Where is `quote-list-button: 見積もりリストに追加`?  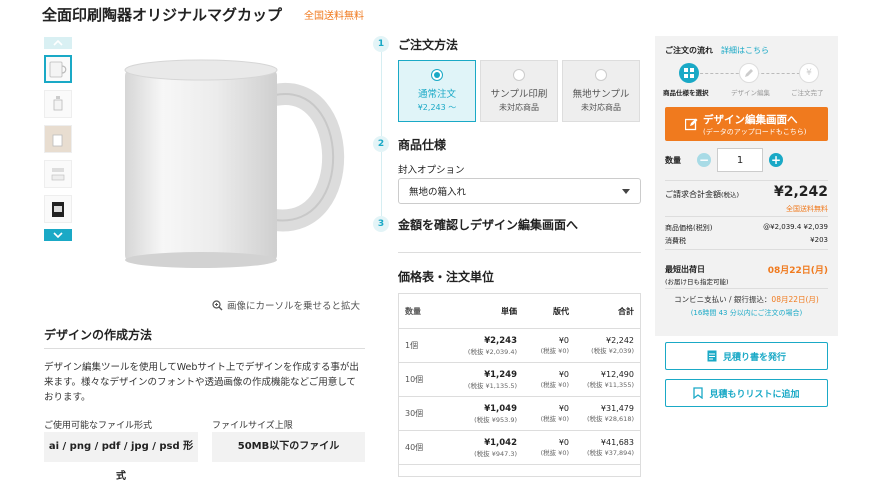 quote-list-button: 見積もりリストに追加 is located at coordinates (746, 393).